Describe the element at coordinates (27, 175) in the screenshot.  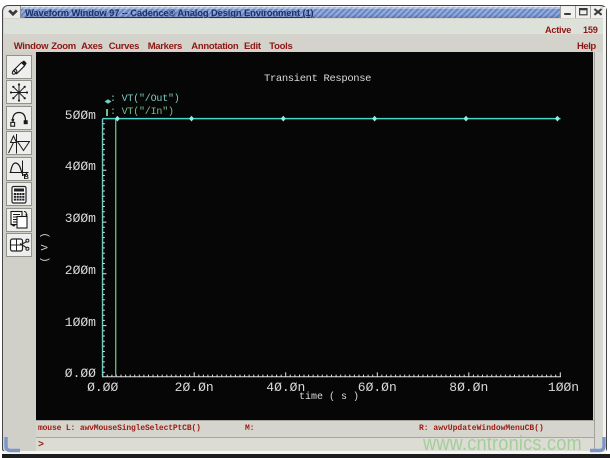
I see `svg-text: B` at that location.